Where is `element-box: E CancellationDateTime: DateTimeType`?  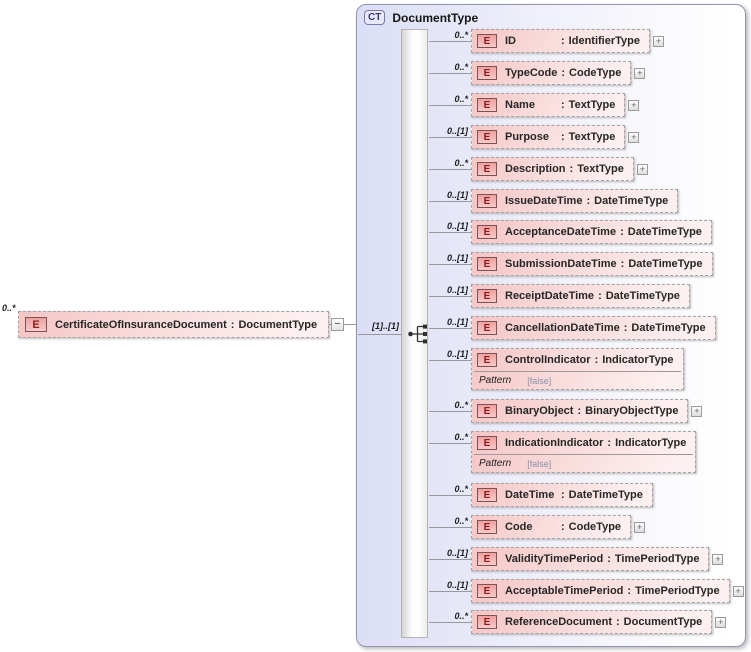 element-box: E CancellationDateTime: DateTimeType is located at coordinates (593, 328).